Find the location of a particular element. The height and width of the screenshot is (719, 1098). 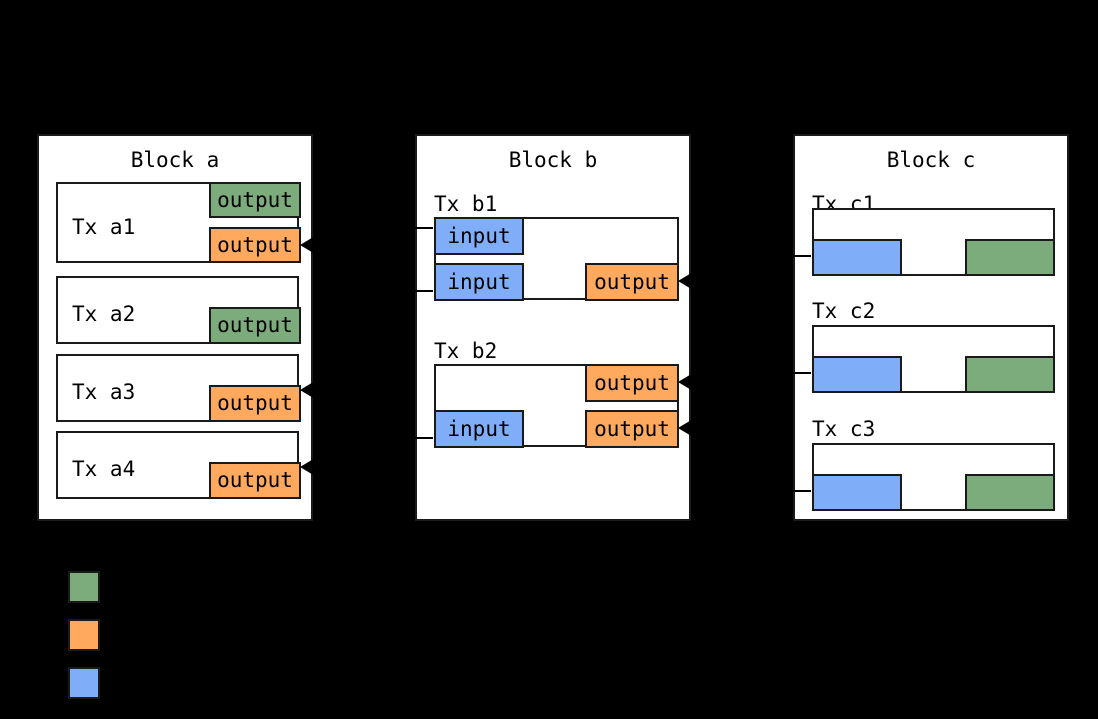

tx-a1-output-1: output is located at coordinates (255, 200).